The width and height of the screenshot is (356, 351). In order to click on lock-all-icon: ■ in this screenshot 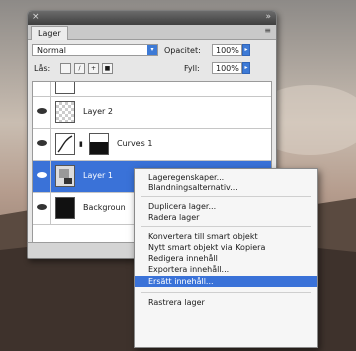, I will do `click(107, 68)`.